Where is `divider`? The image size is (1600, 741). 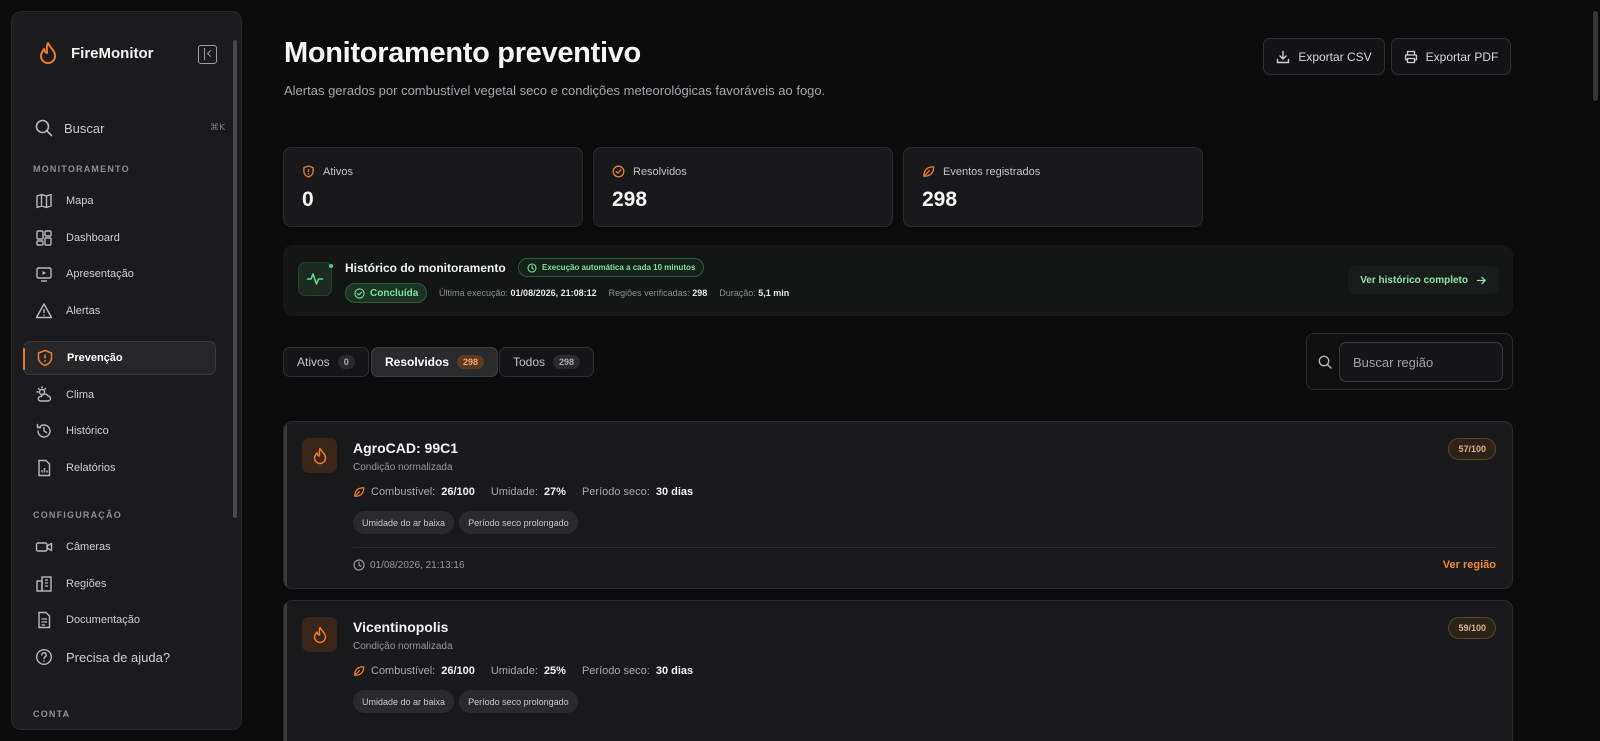 divider is located at coordinates (924, 547).